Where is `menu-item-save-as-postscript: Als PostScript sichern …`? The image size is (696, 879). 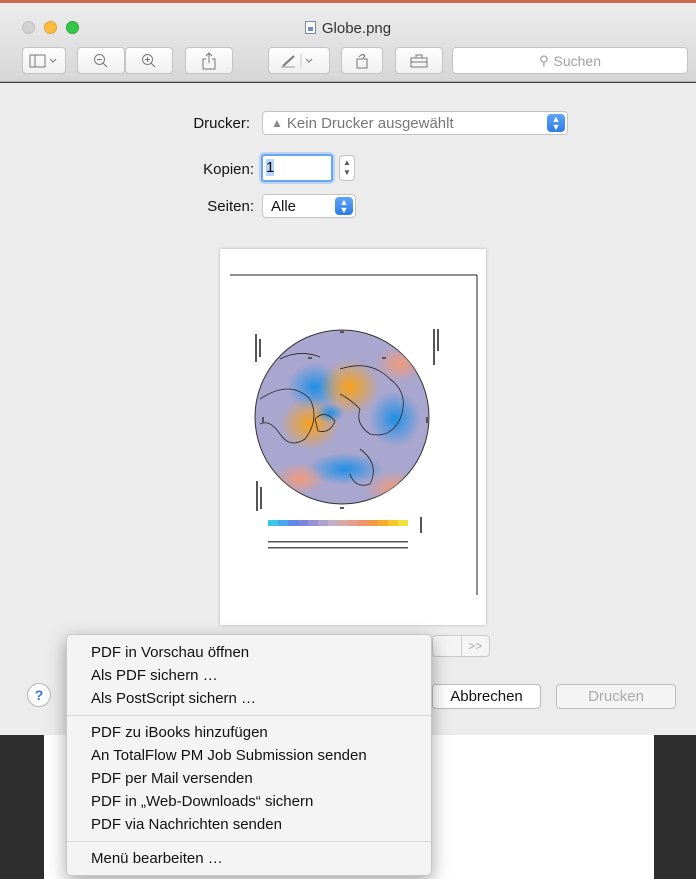 menu-item-save-as-postscript: Als PostScript sichern … is located at coordinates (249, 698).